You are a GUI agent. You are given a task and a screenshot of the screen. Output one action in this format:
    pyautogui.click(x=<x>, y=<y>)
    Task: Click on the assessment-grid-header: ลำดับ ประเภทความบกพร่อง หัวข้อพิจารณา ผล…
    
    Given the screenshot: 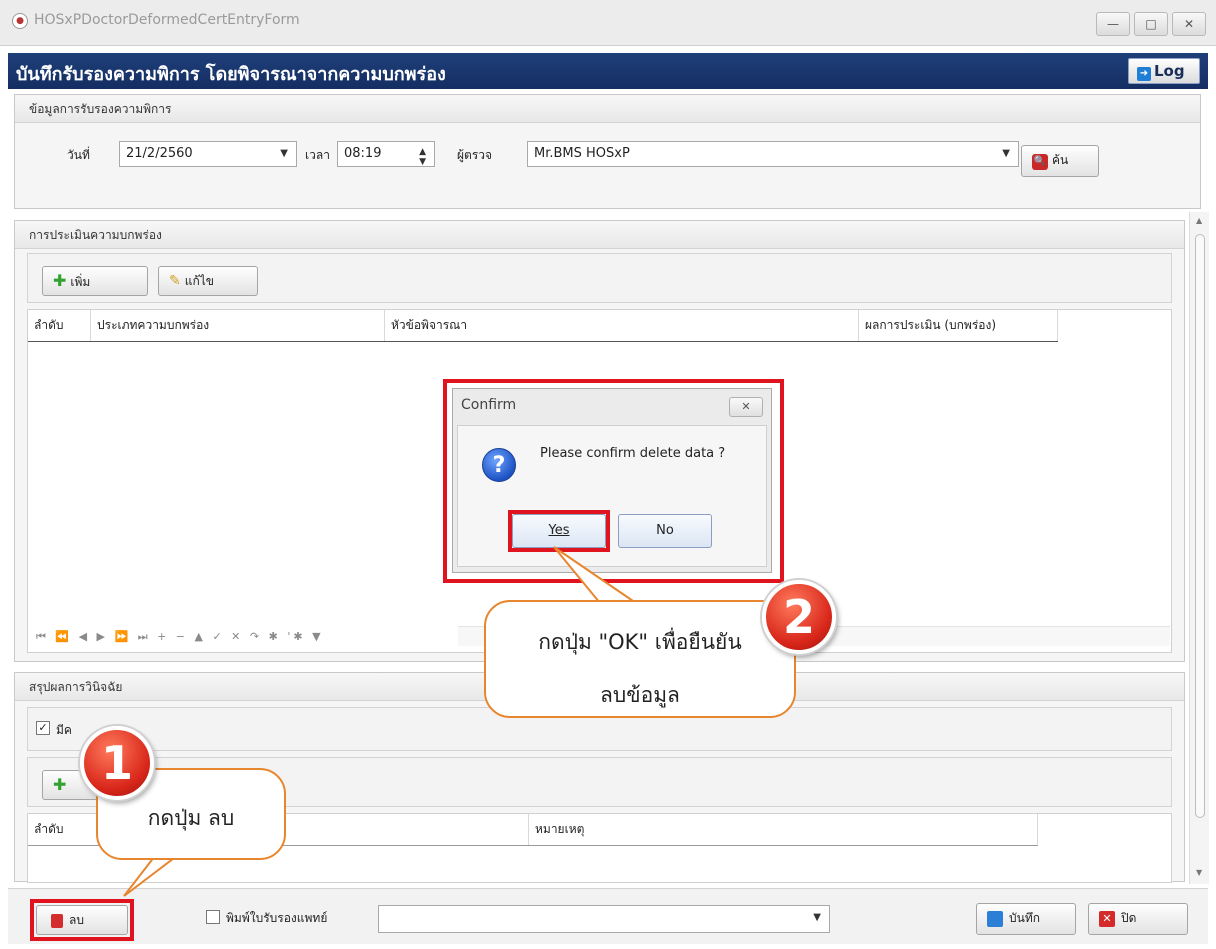 What is the action you would take?
    pyautogui.click(x=543, y=326)
    